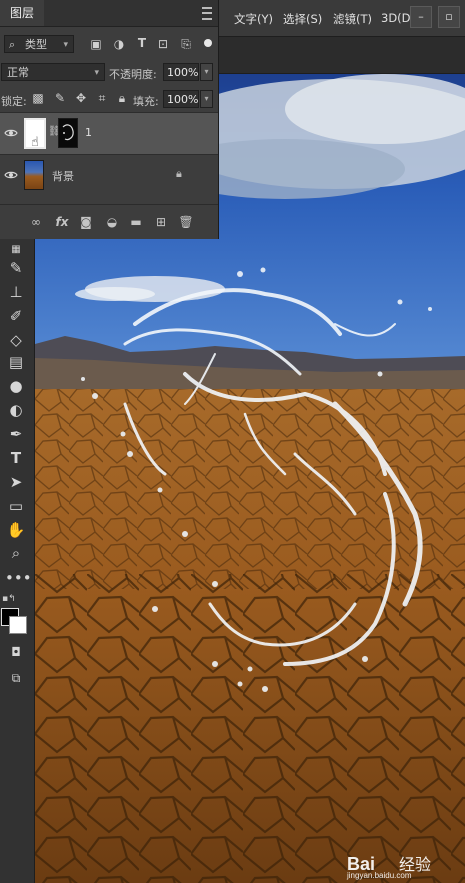 This screenshot has width=465, height=883. Describe the element at coordinates (341, 55) in the screenshot. I see `options-bar` at that location.